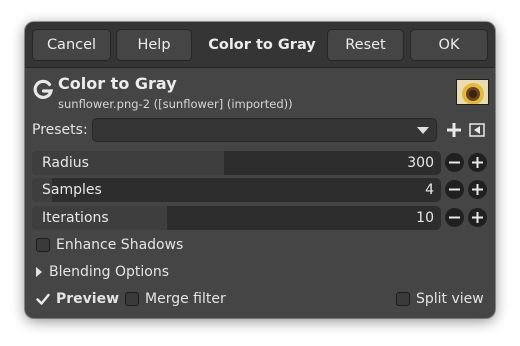 Image resolution: width=520 pixels, height=346 pixels. What do you see at coordinates (120, 245) in the screenshot?
I see `enhance-shadows-label: Enhance Shadows` at bounding box center [120, 245].